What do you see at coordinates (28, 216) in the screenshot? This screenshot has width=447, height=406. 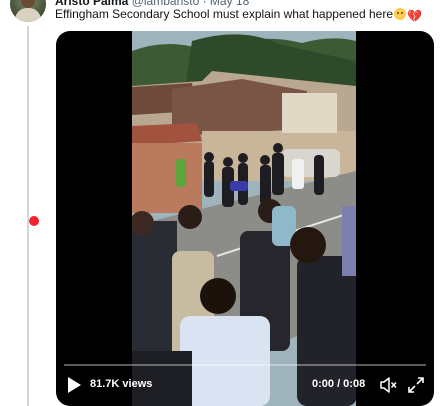 I see `thread-line` at bounding box center [28, 216].